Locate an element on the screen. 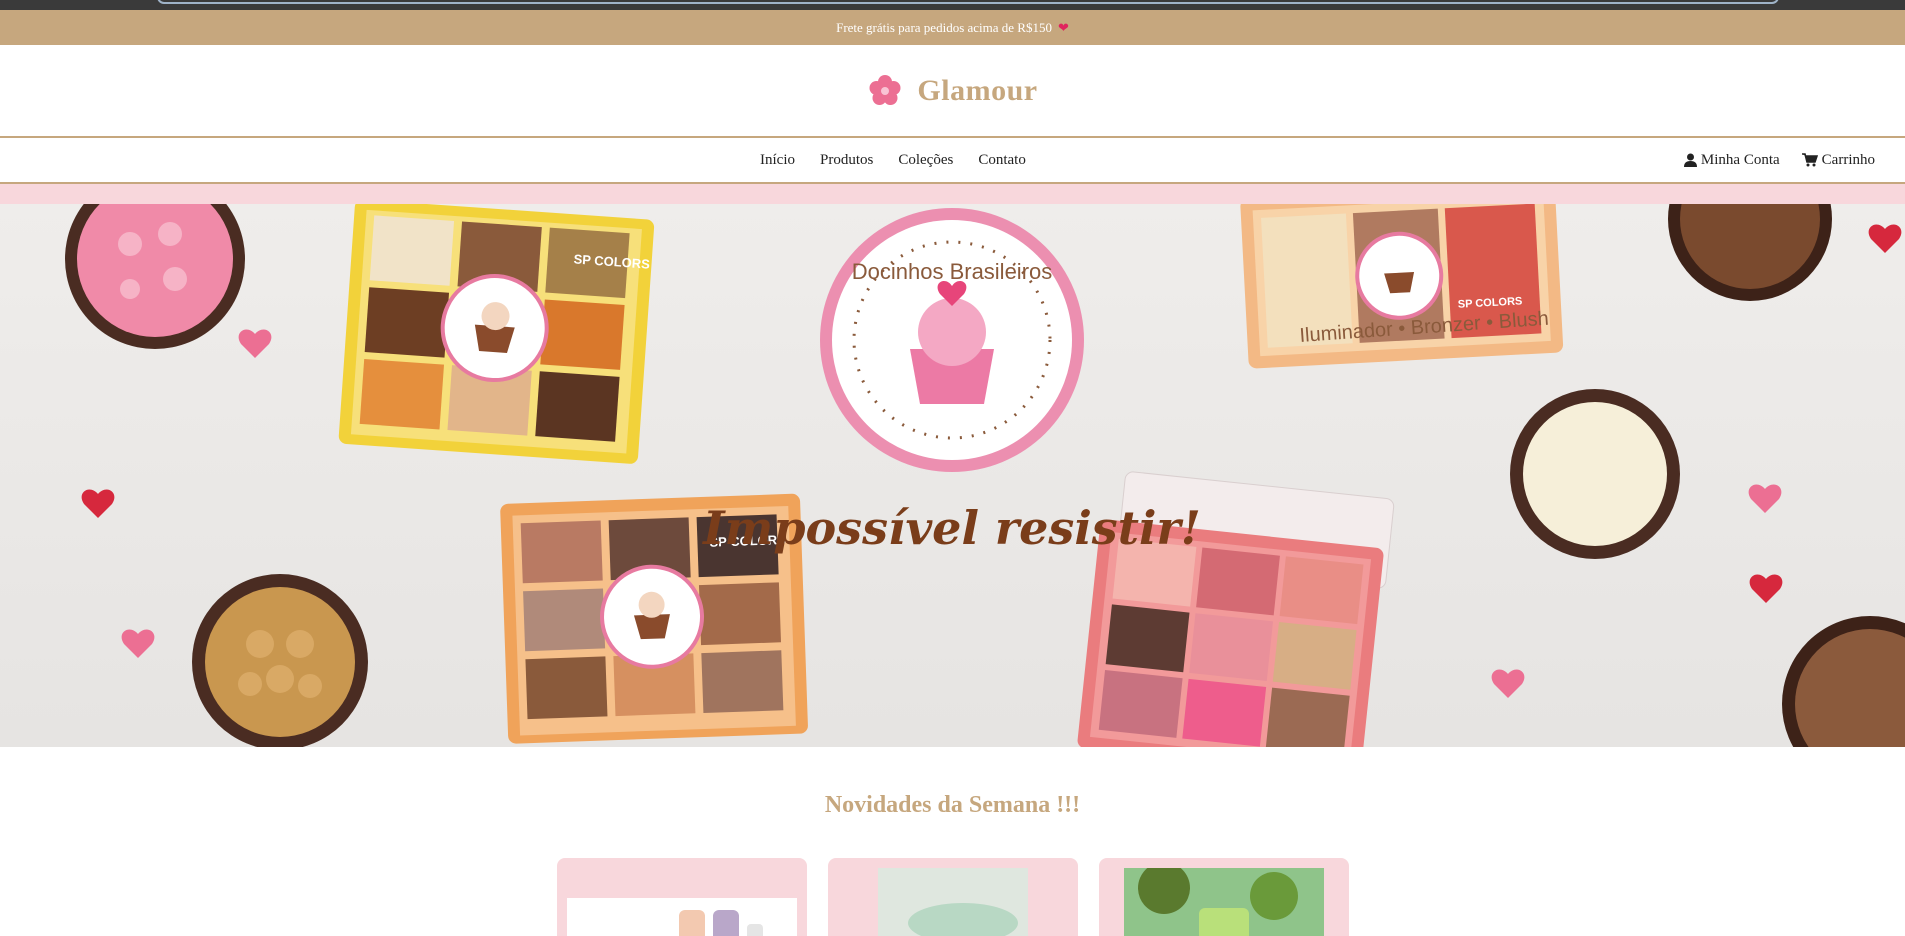  hero-badge: Docinhos Brasileiros is located at coordinates (952, 340).